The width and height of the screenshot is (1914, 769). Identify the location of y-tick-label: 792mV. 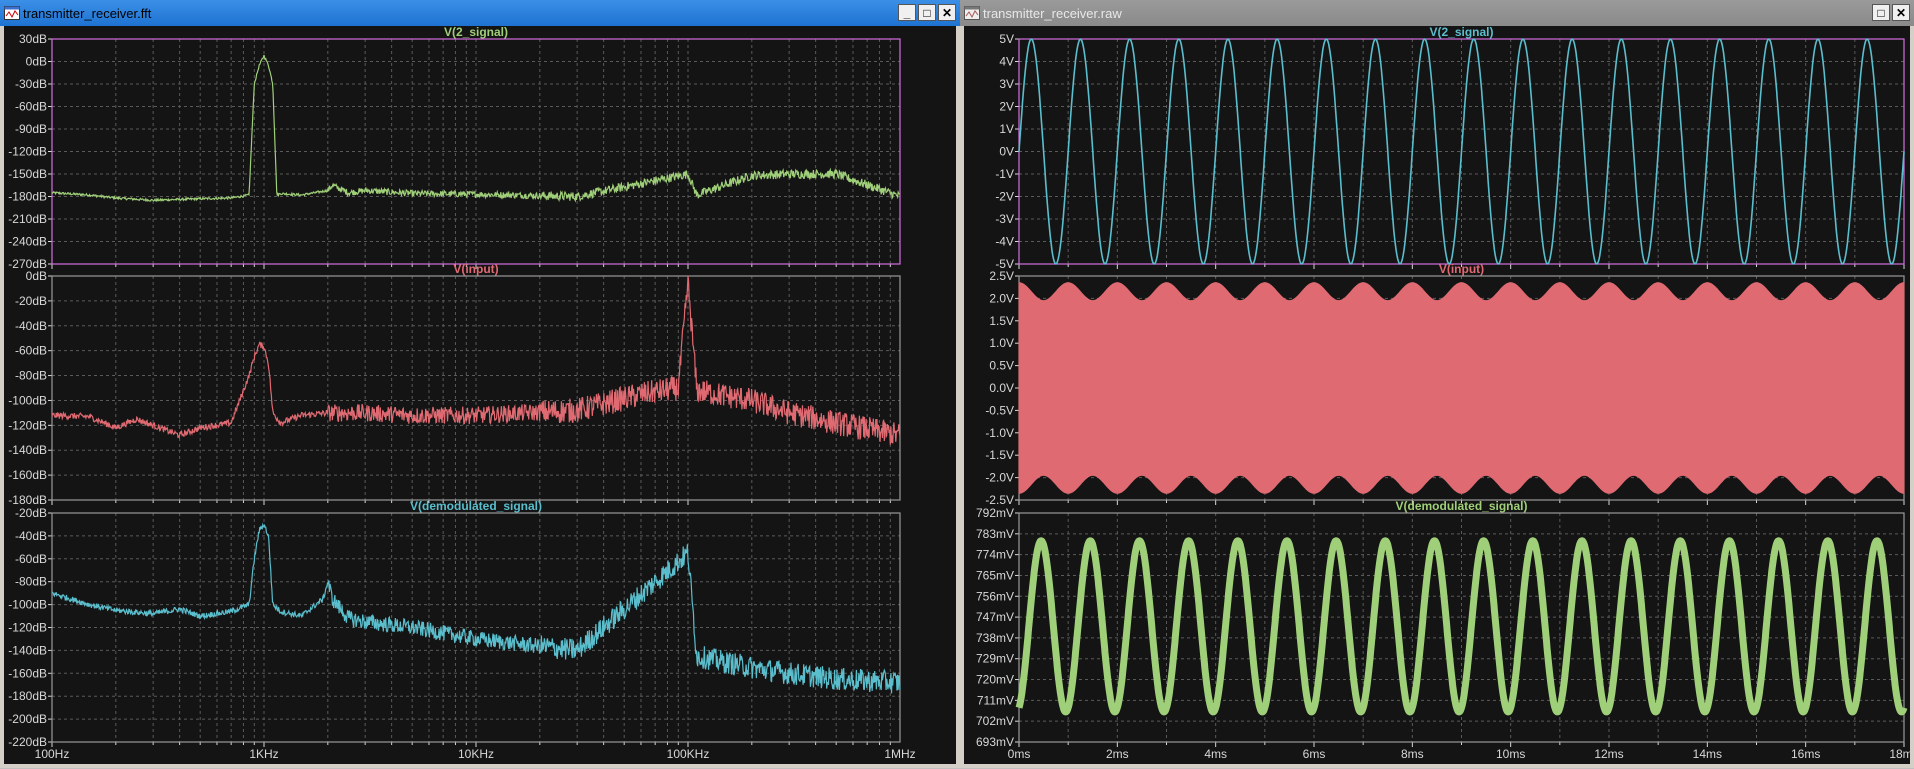
(995, 513).